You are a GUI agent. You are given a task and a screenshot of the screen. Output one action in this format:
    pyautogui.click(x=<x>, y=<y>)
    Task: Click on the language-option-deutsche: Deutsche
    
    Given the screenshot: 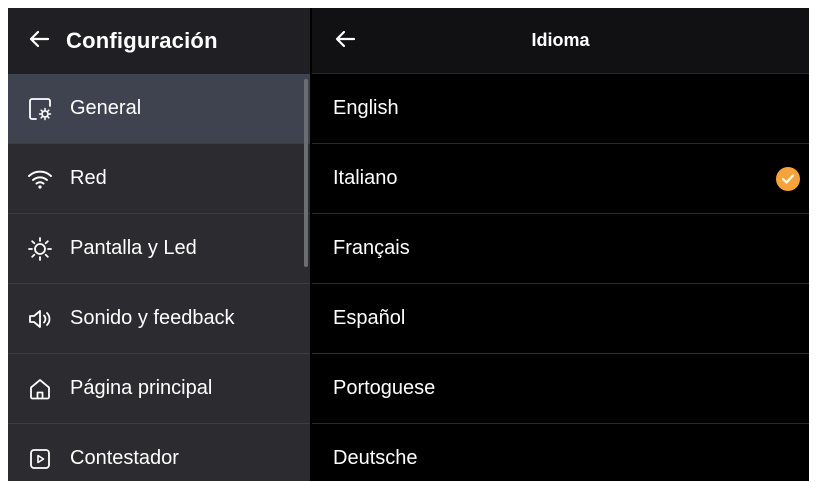 What is the action you would take?
    pyautogui.click(x=560, y=452)
    